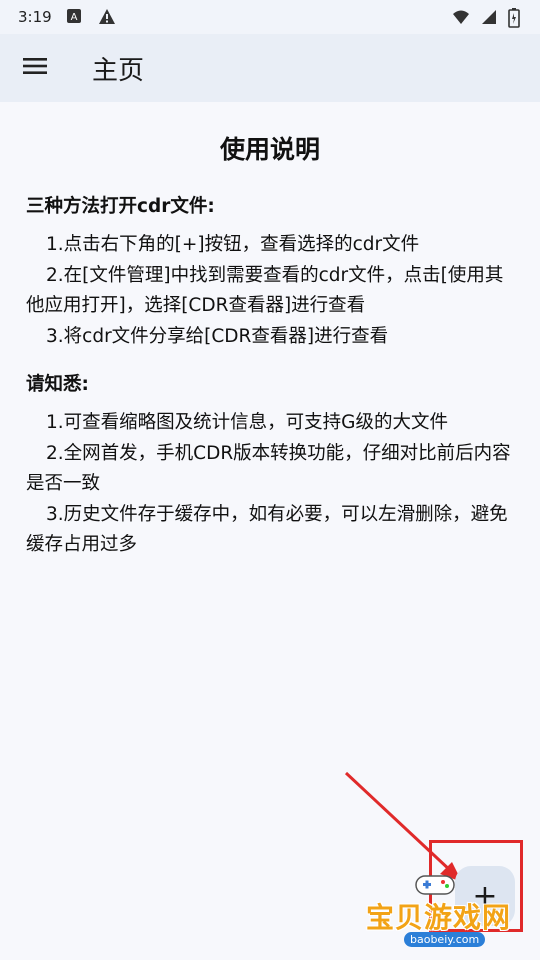 This screenshot has height=960, width=540. I want to click on keyboard-a-icon: A, so click(75, 17).